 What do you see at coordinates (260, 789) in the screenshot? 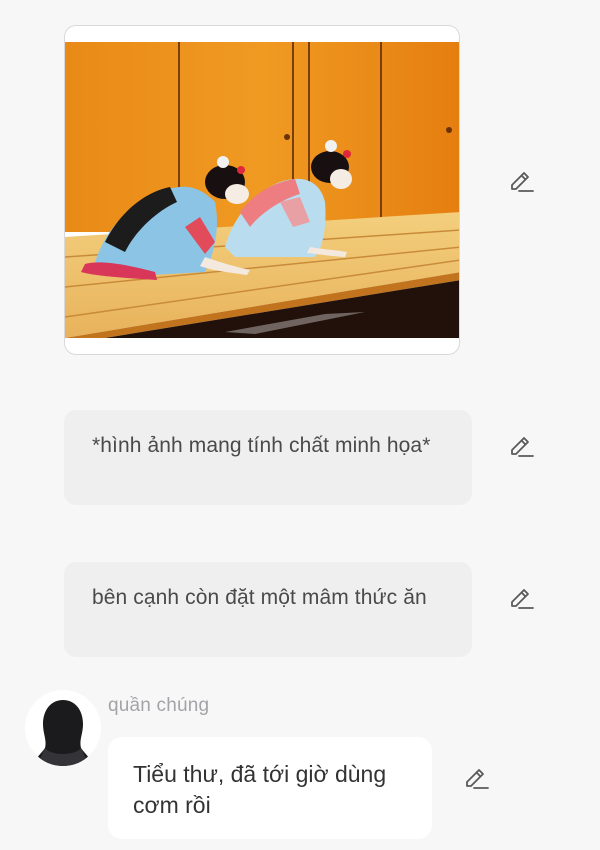
I see `dialogue-text: Tiểu thư, đã tới giờ dùng cơm rồi` at bounding box center [260, 789].